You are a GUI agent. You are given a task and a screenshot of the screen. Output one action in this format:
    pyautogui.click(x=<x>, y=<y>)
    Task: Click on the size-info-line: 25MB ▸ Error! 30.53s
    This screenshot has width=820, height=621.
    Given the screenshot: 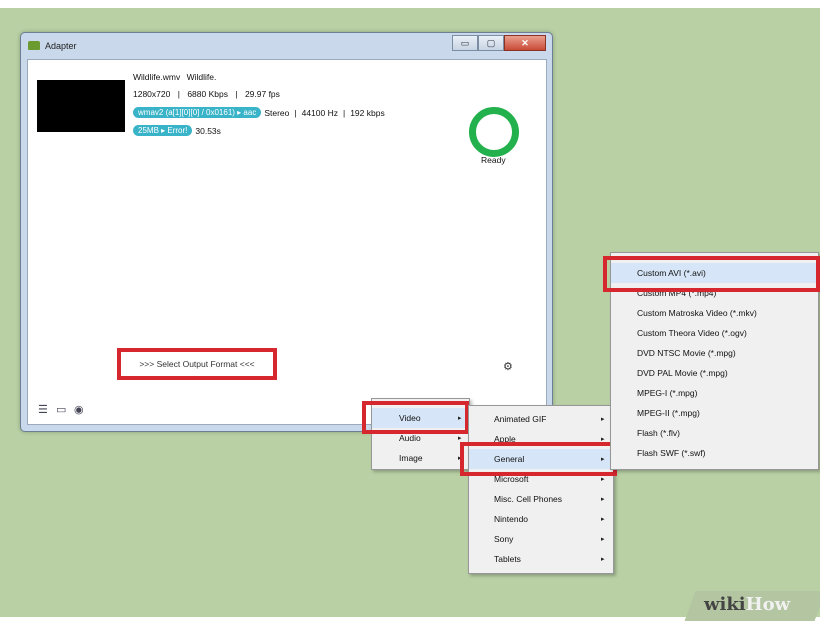 What is the action you would take?
    pyautogui.click(x=177, y=130)
    